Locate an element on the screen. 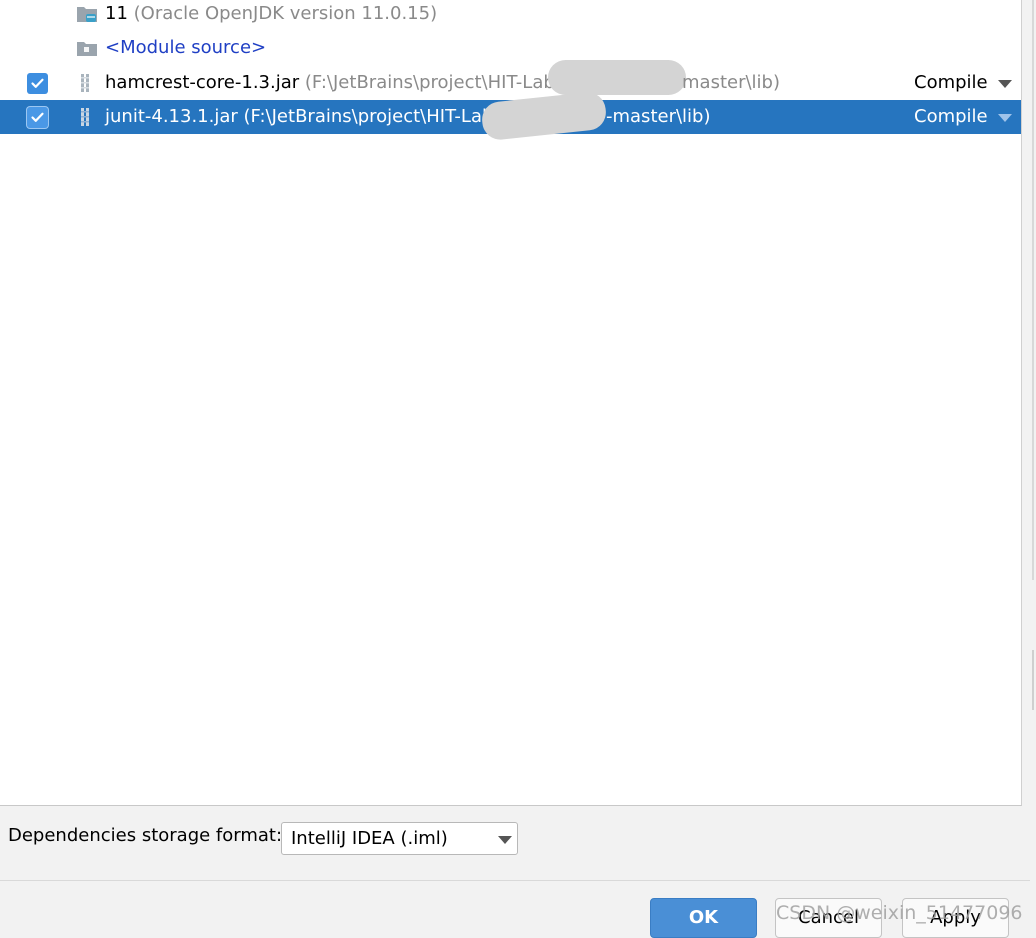  dependency-label: 11 (Oracle OpenJDK version 11.0.15) is located at coordinates (271, 14).